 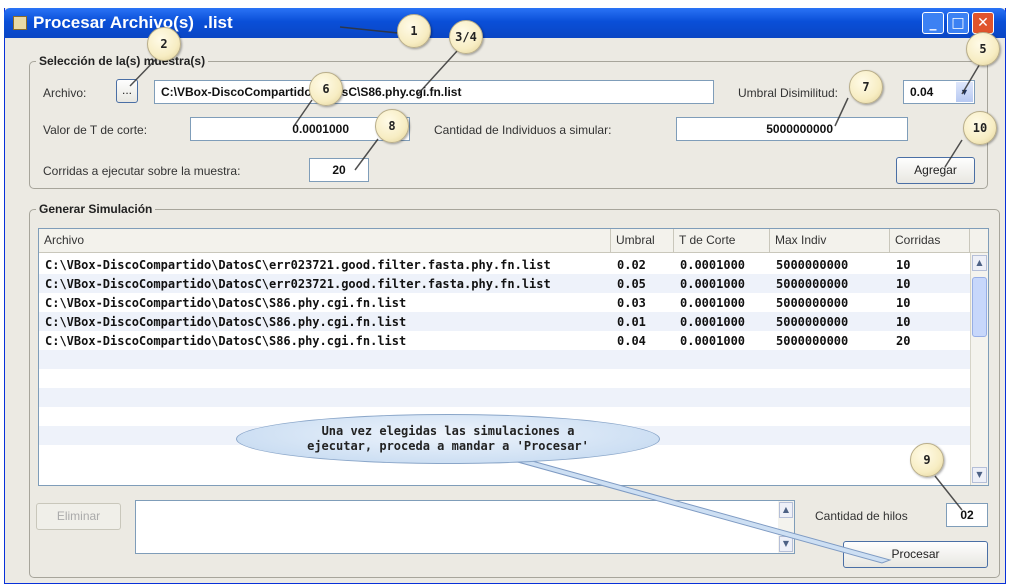 What do you see at coordinates (122, 61) in the screenshot?
I see `seleccion-group-title: Selección de la(s) muestra(s)` at bounding box center [122, 61].